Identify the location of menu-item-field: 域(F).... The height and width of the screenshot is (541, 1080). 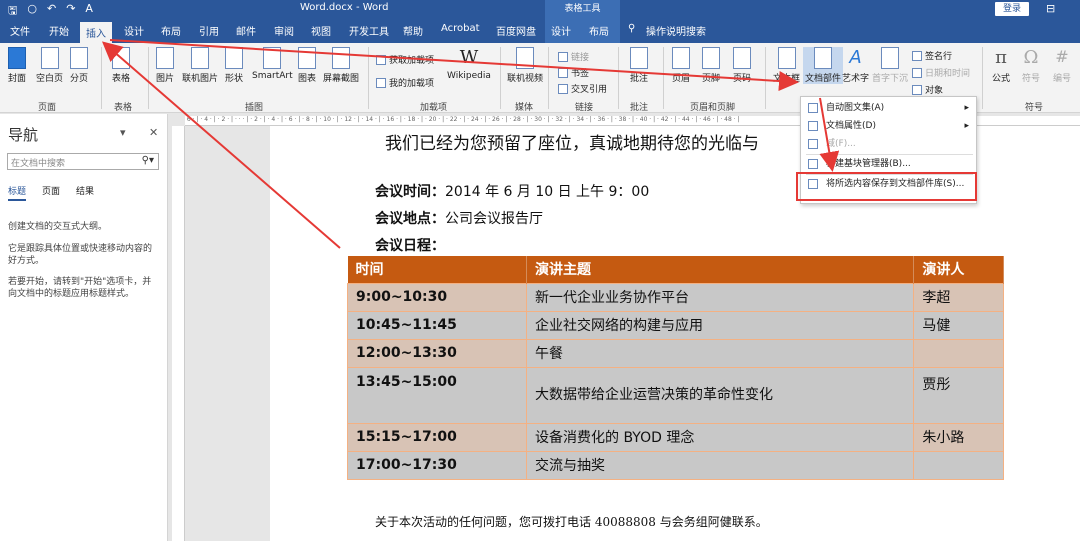
(889, 144).